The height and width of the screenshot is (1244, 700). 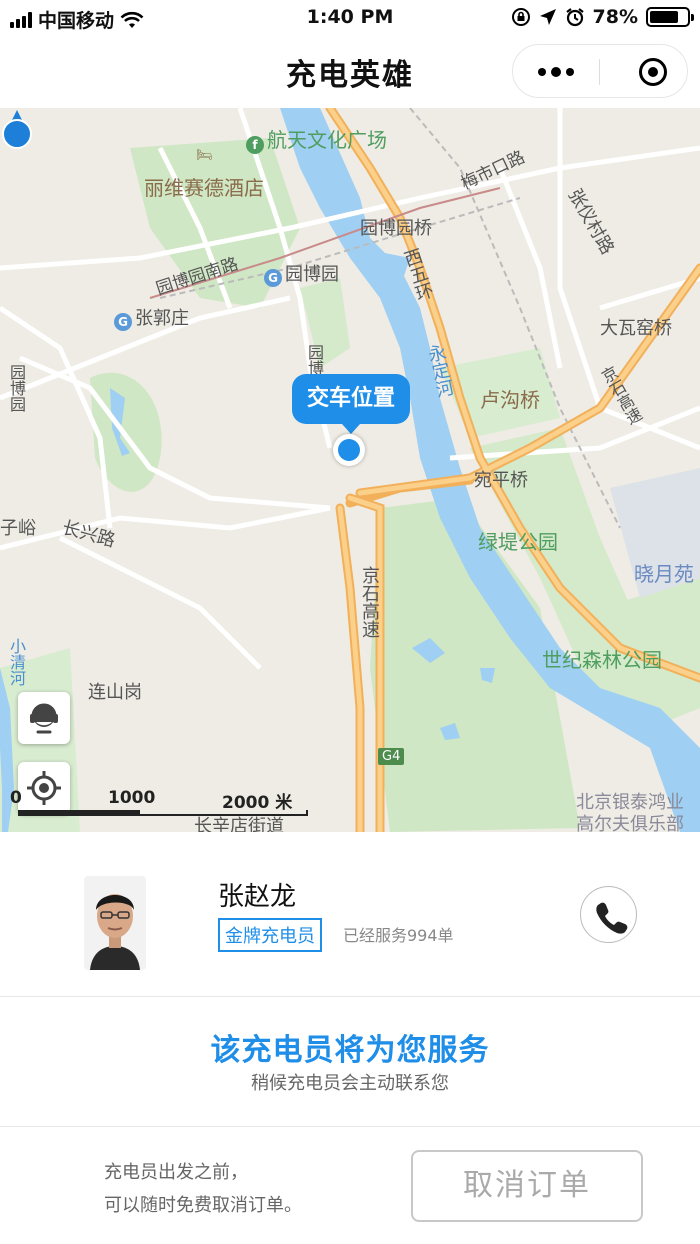 I want to click on current-location-icon, so click(x=17, y=129).